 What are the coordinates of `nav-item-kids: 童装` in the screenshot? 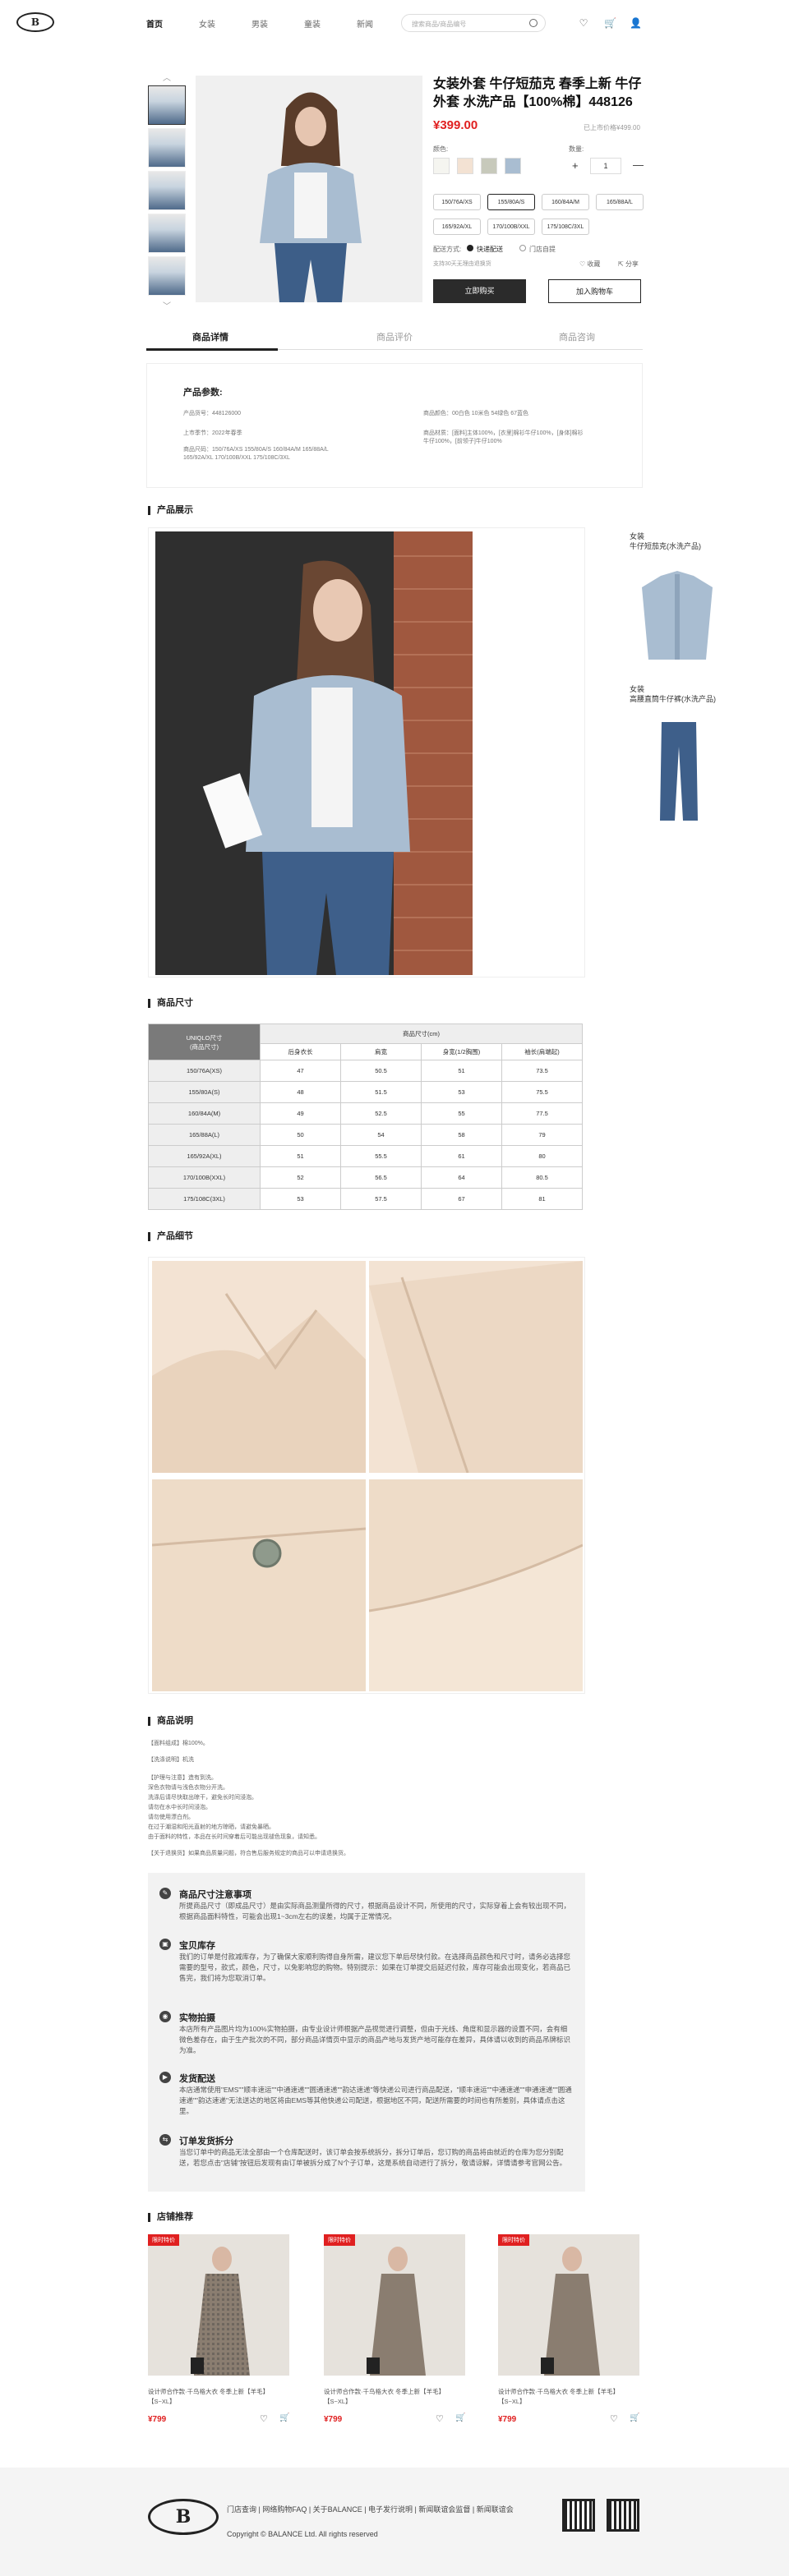 It's located at (312, 23).